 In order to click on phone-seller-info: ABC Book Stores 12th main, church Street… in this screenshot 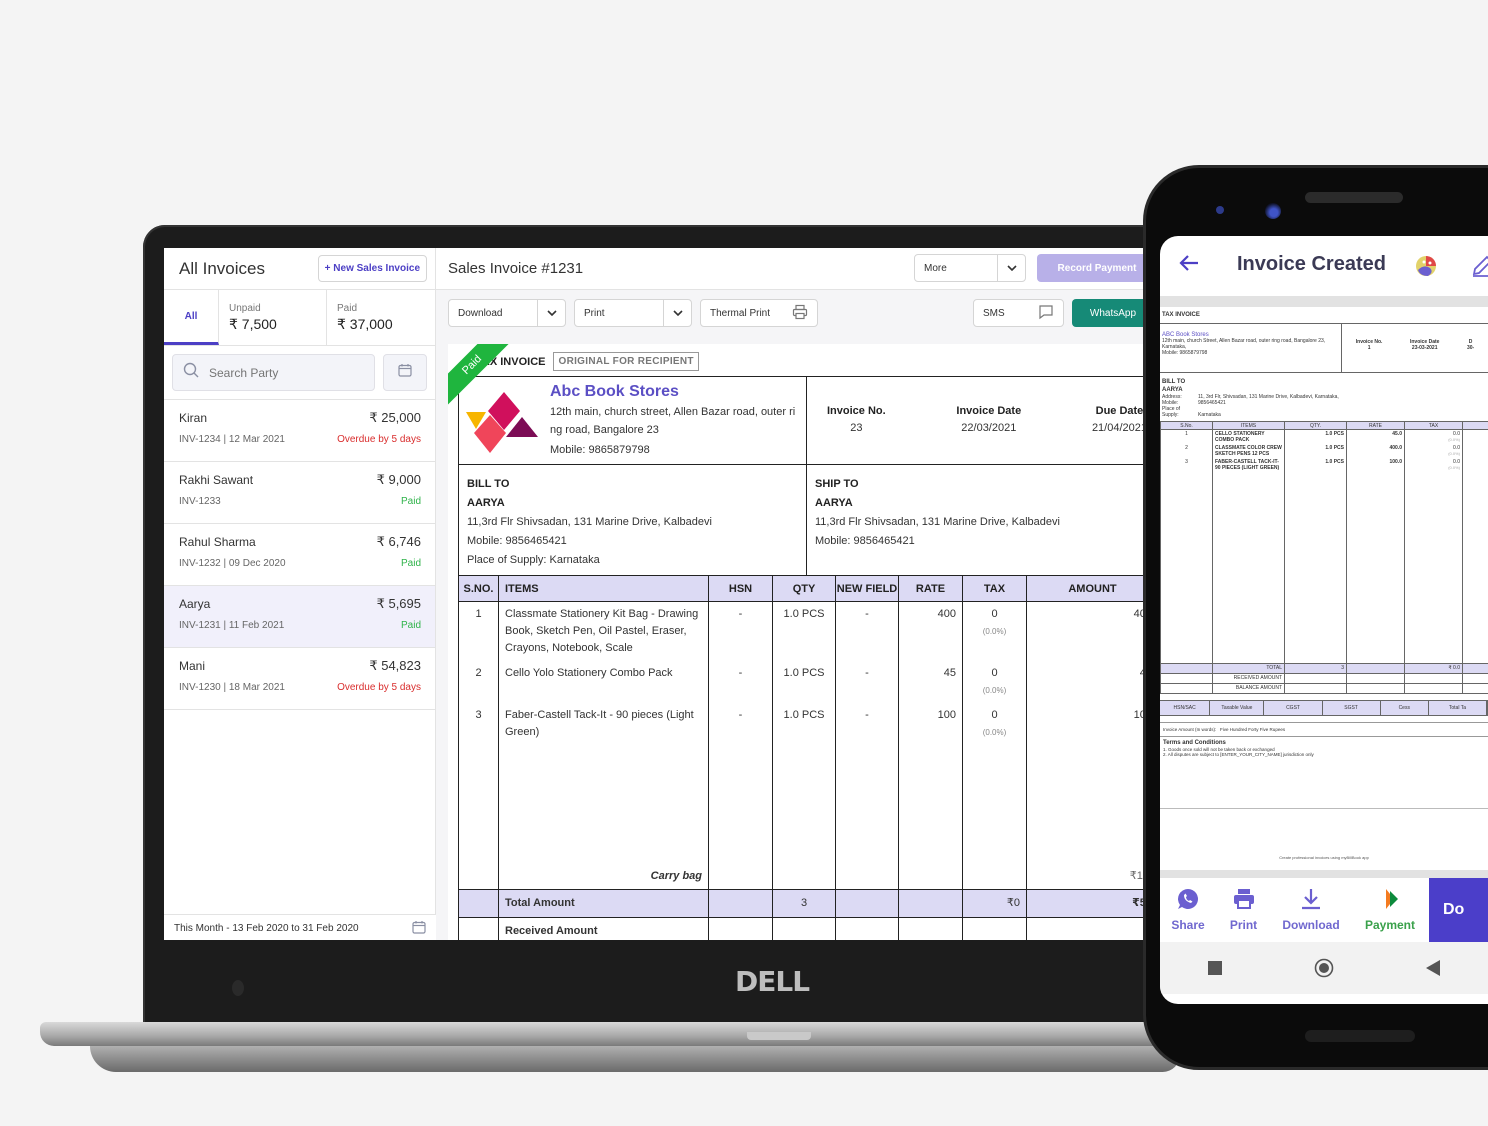, I will do `click(1251, 348)`.